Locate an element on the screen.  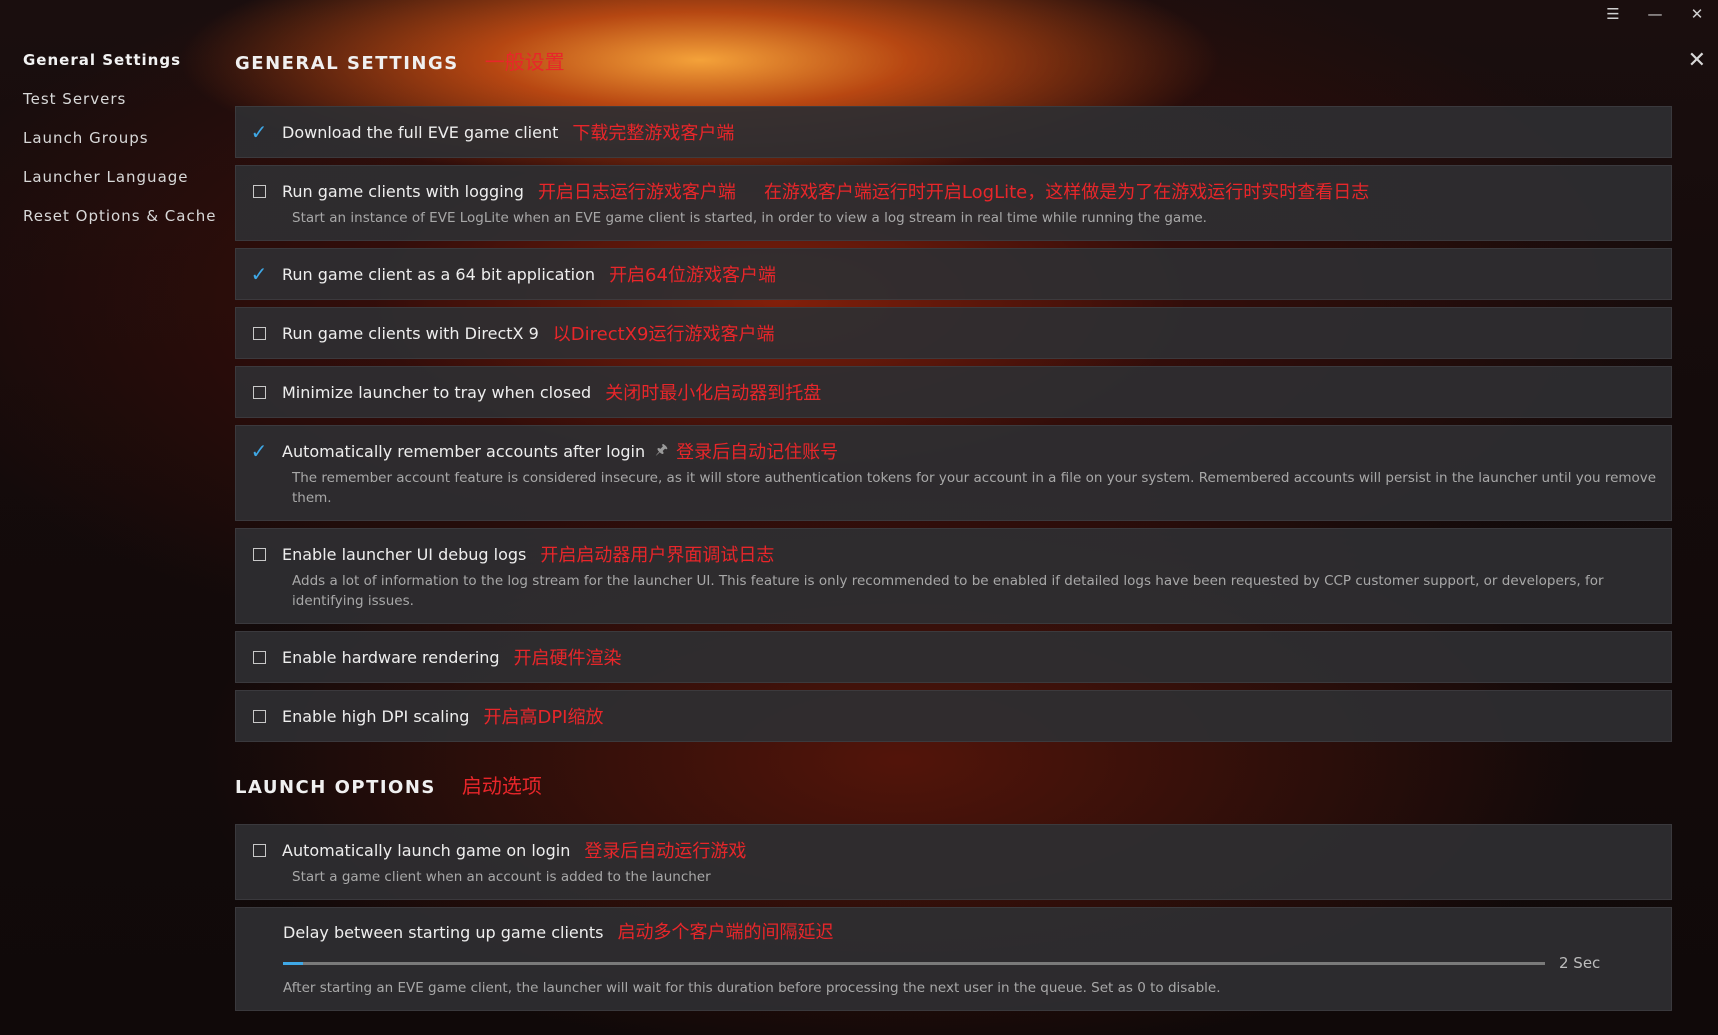
checkbox-minimize-tray is located at coordinates (259, 392).